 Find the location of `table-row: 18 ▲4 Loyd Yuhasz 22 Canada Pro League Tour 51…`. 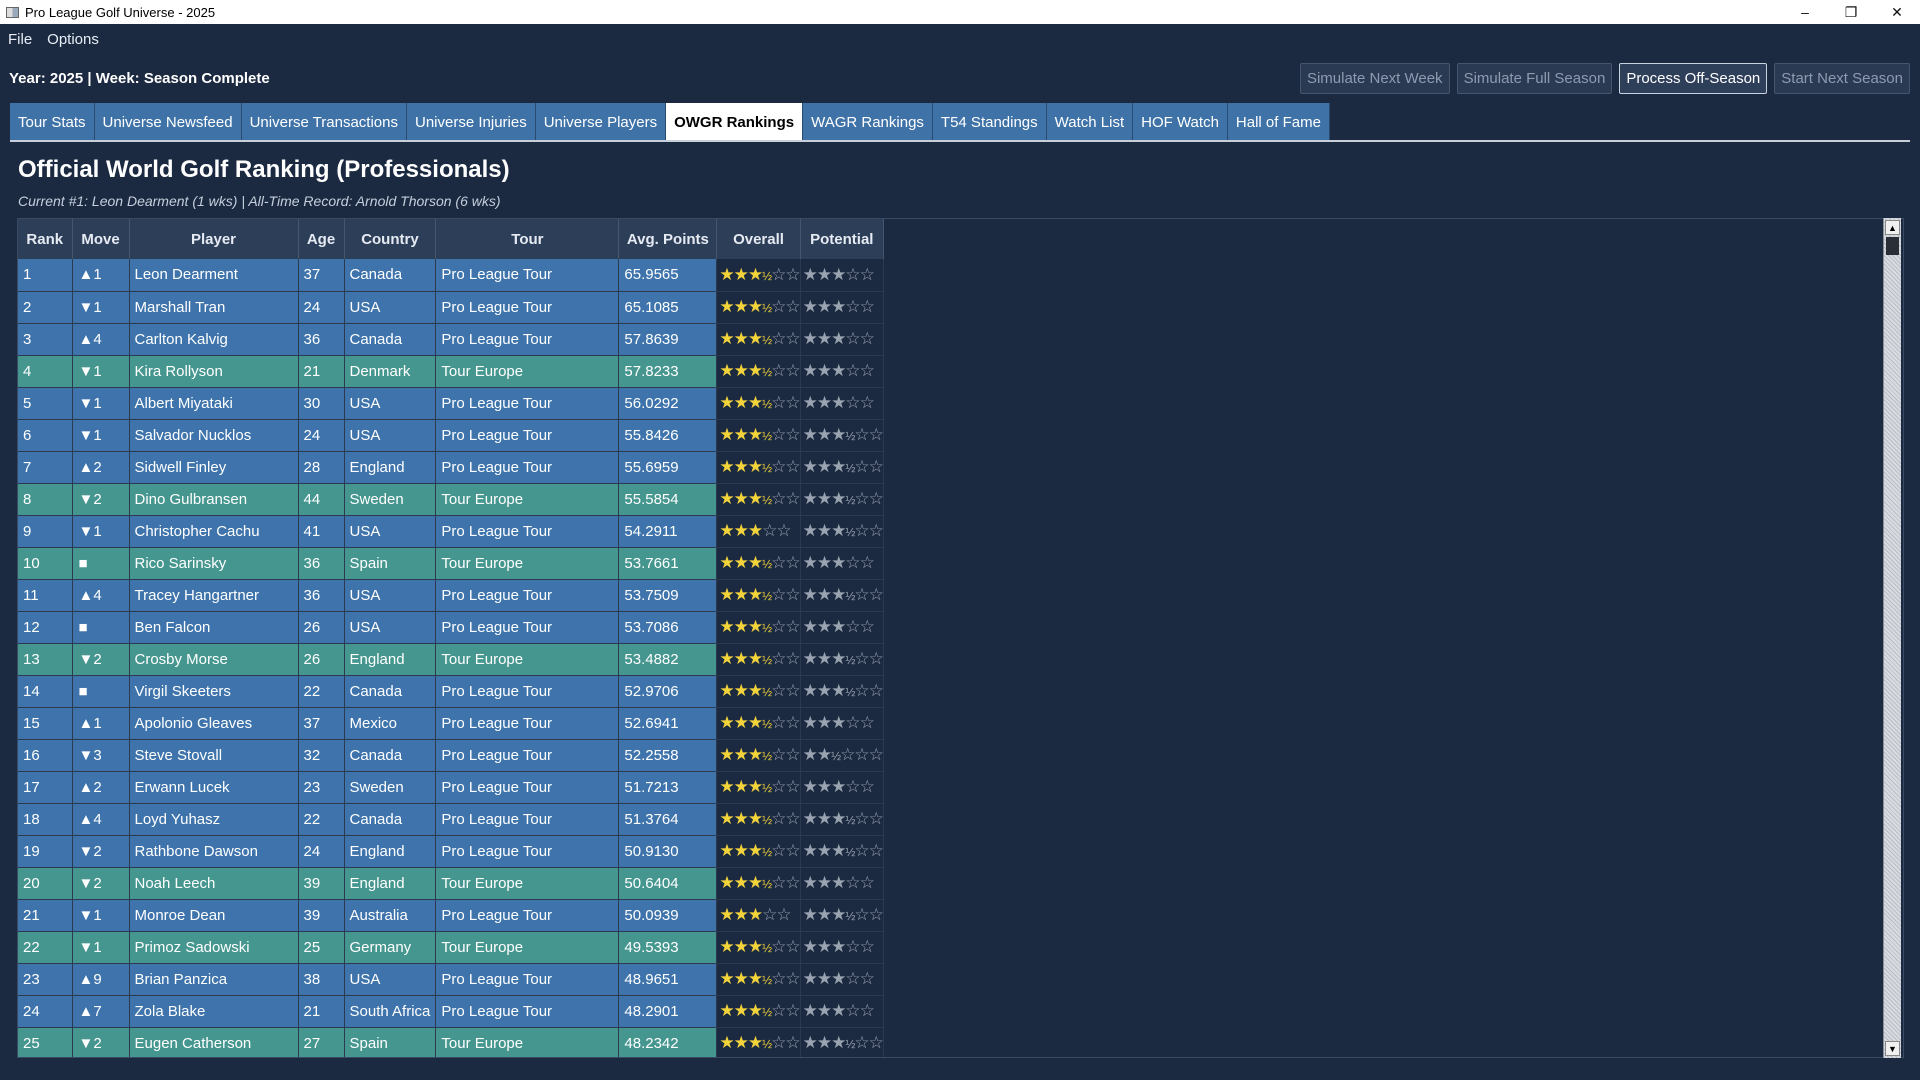

table-row: 18 ▲4 Loyd Yuhasz 22 Canada Pro League Tour 51… is located at coordinates (451, 819).